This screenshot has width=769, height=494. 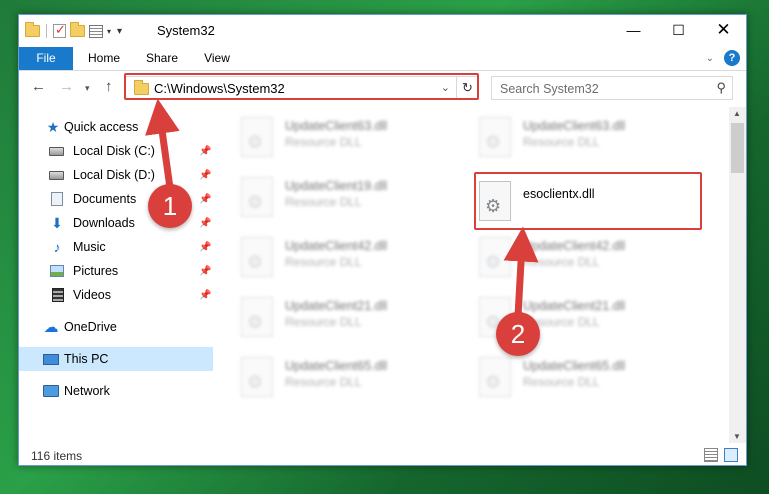 What do you see at coordinates (710, 58) in the screenshot?
I see `expand-ribbon-icon: ⌄` at bounding box center [710, 58].